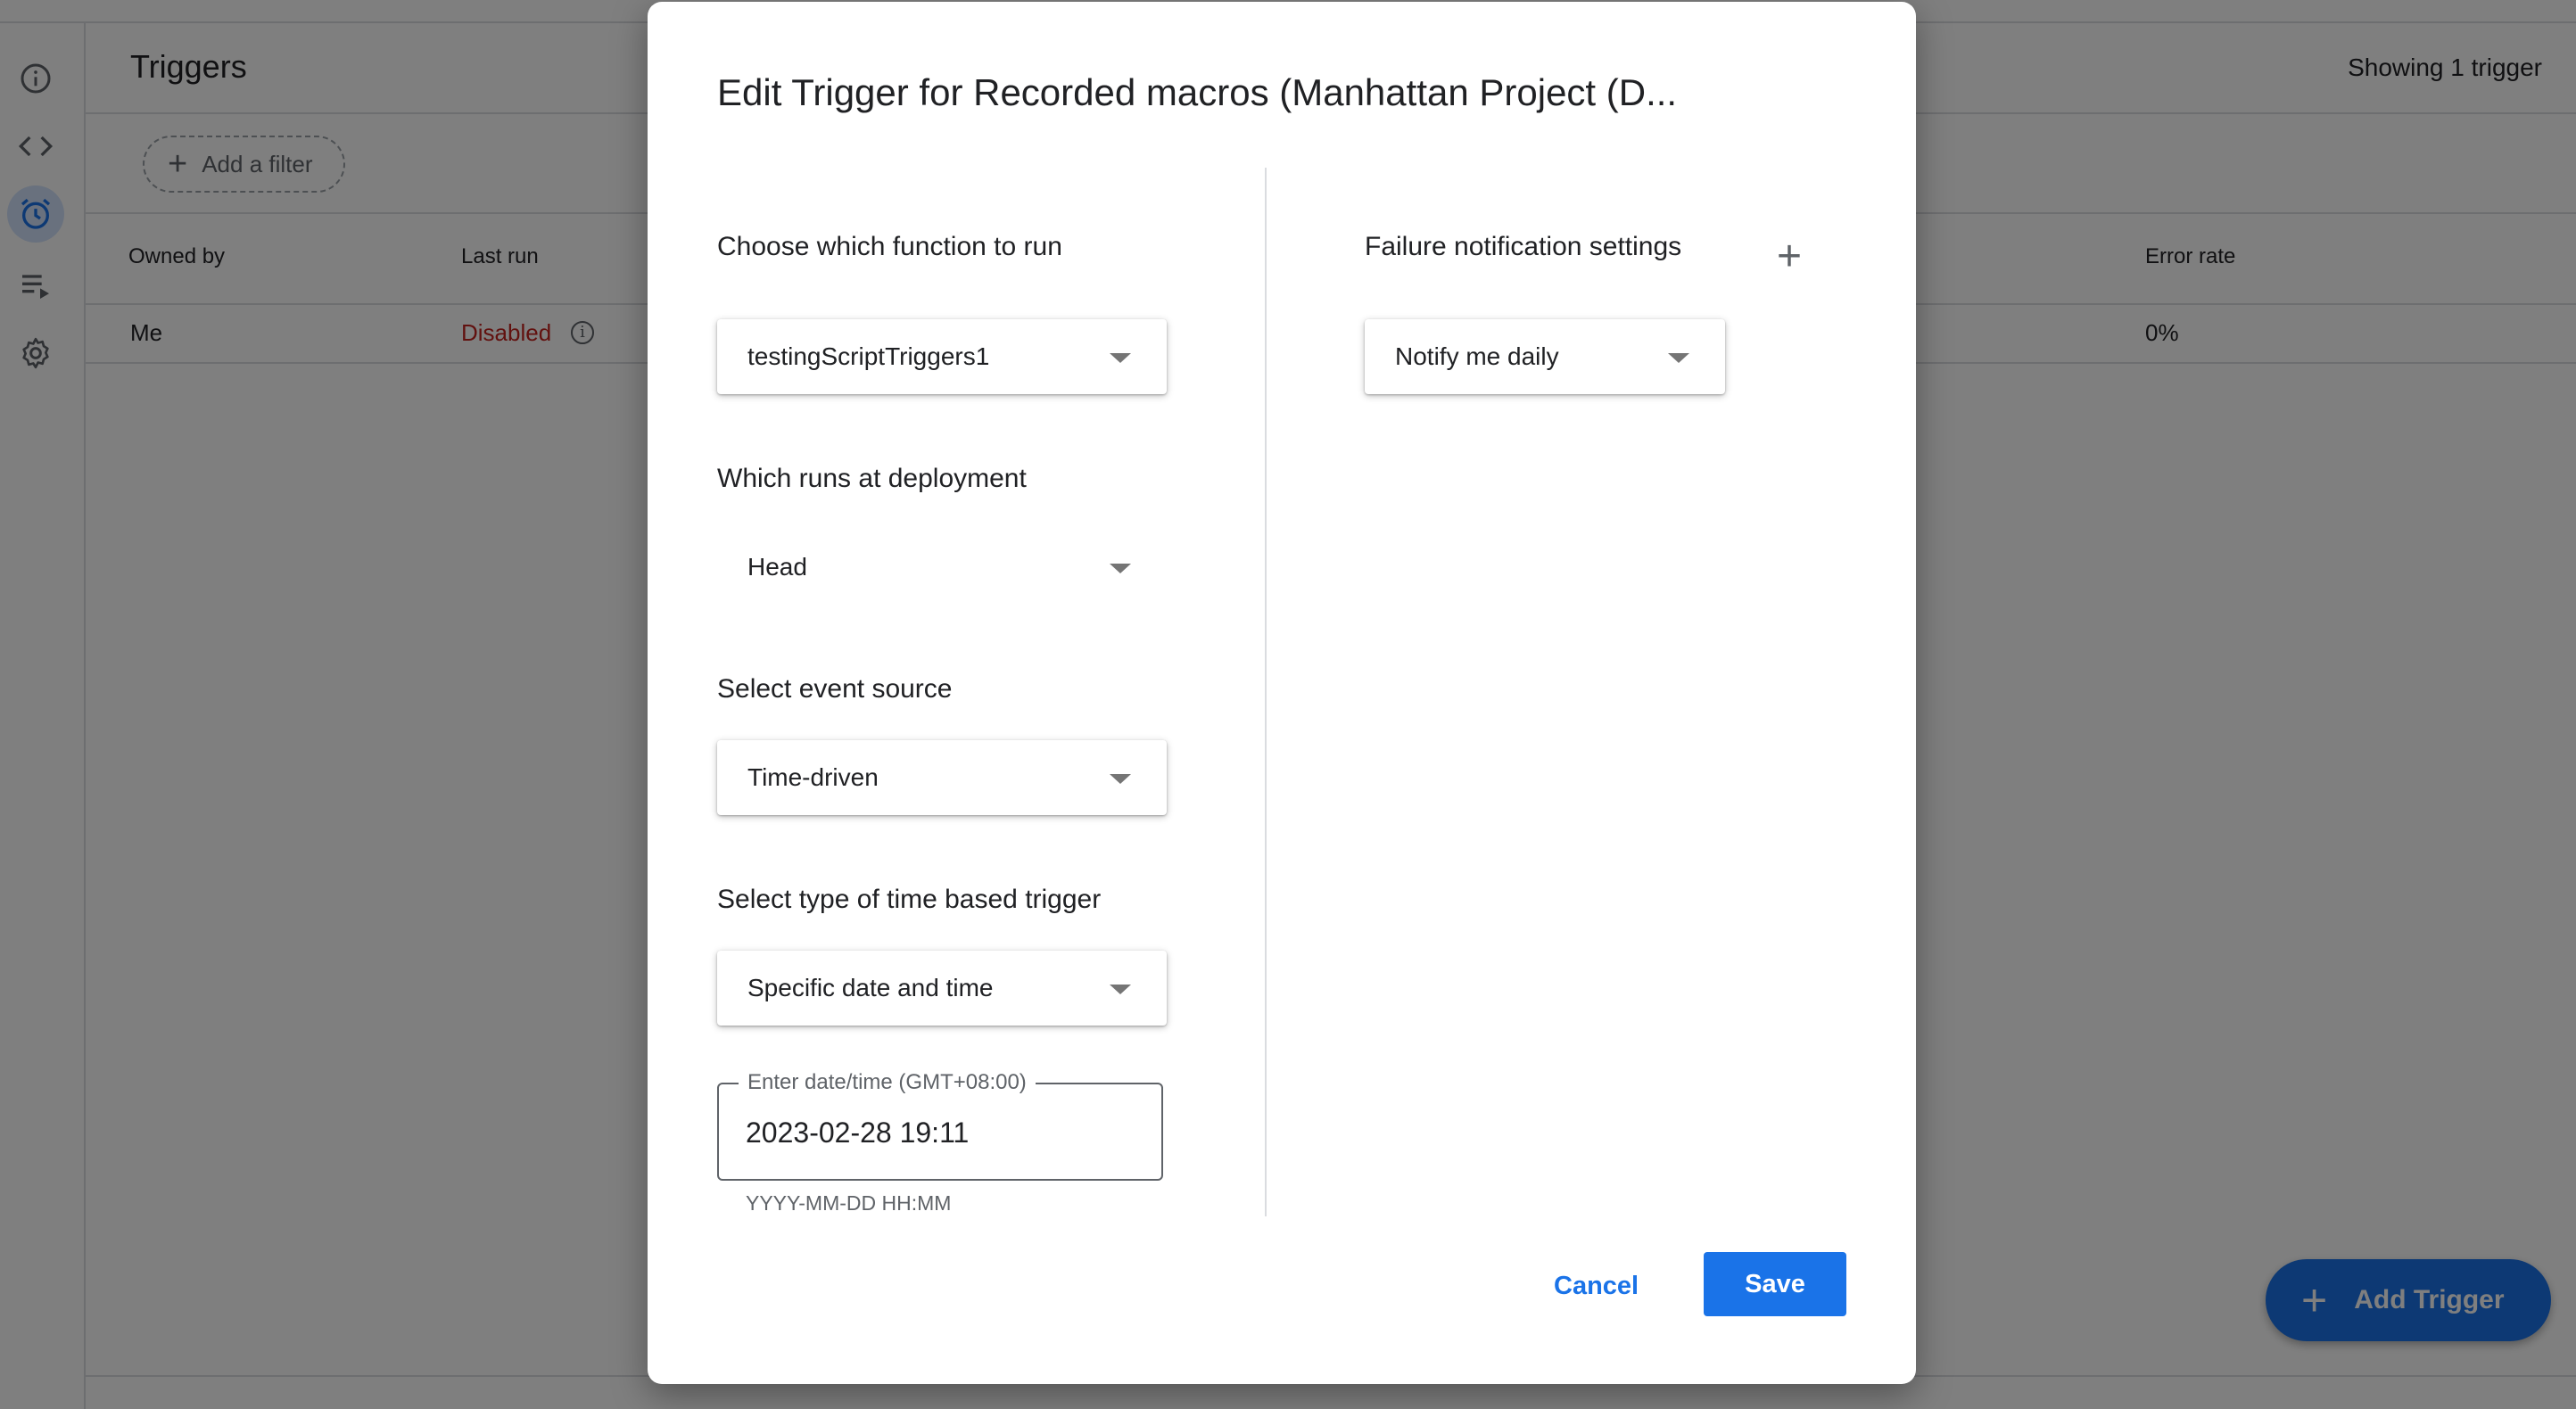 Image resolution: width=2576 pixels, height=1409 pixels. Describe the element at coordinates (1775, 1284) in the screenshot. I see `save-button: Save` at that location.